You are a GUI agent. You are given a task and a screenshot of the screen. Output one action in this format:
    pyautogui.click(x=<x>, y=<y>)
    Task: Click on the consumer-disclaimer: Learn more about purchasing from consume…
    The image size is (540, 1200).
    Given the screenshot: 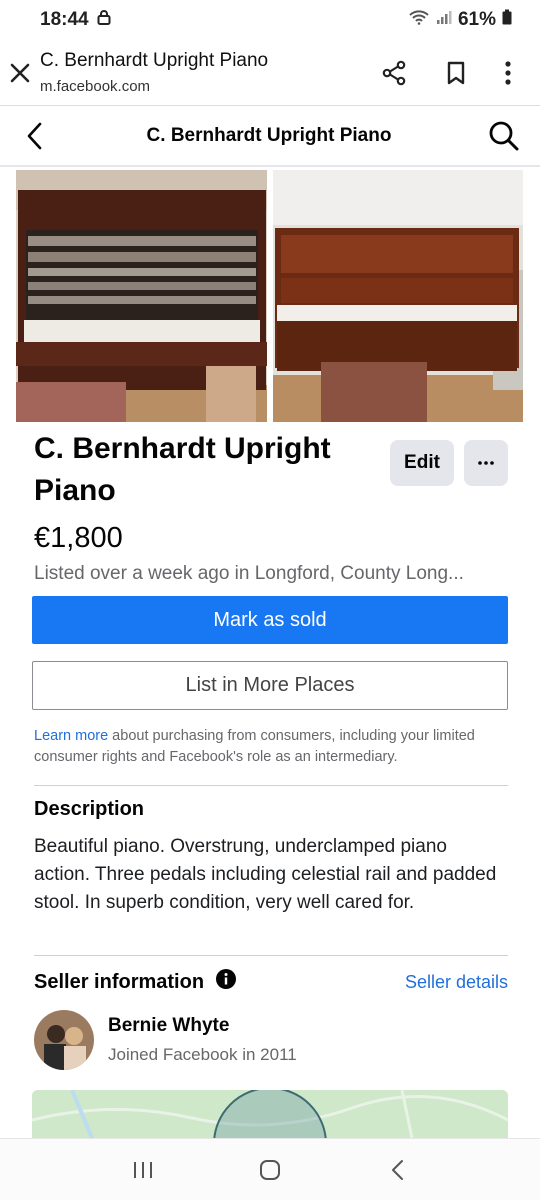 What is the action you would take?
    pyautogui.click(x=271, y=747)
    